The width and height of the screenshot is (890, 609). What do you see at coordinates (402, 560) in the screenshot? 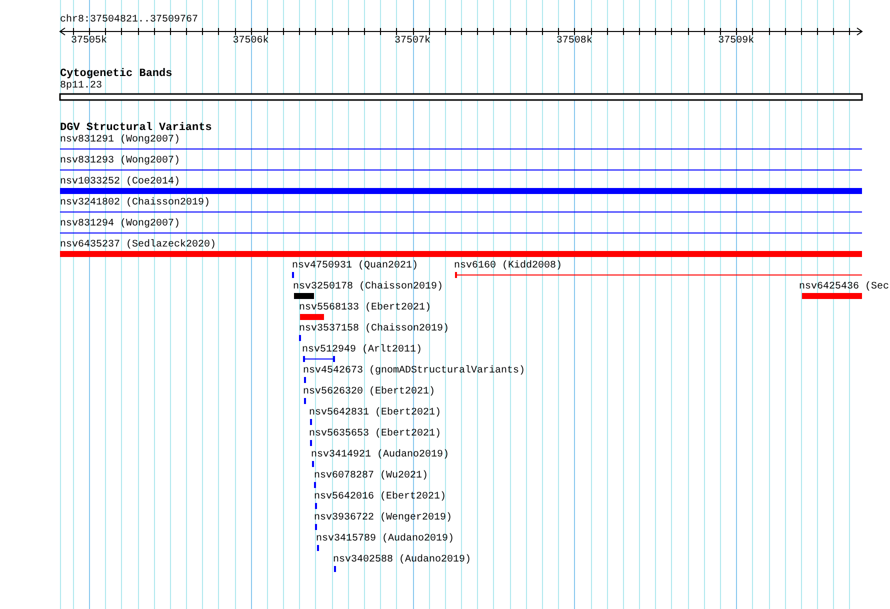
I see `feature-label: nsv3402588 (Audano2019)` at bounding box center [402, 560].